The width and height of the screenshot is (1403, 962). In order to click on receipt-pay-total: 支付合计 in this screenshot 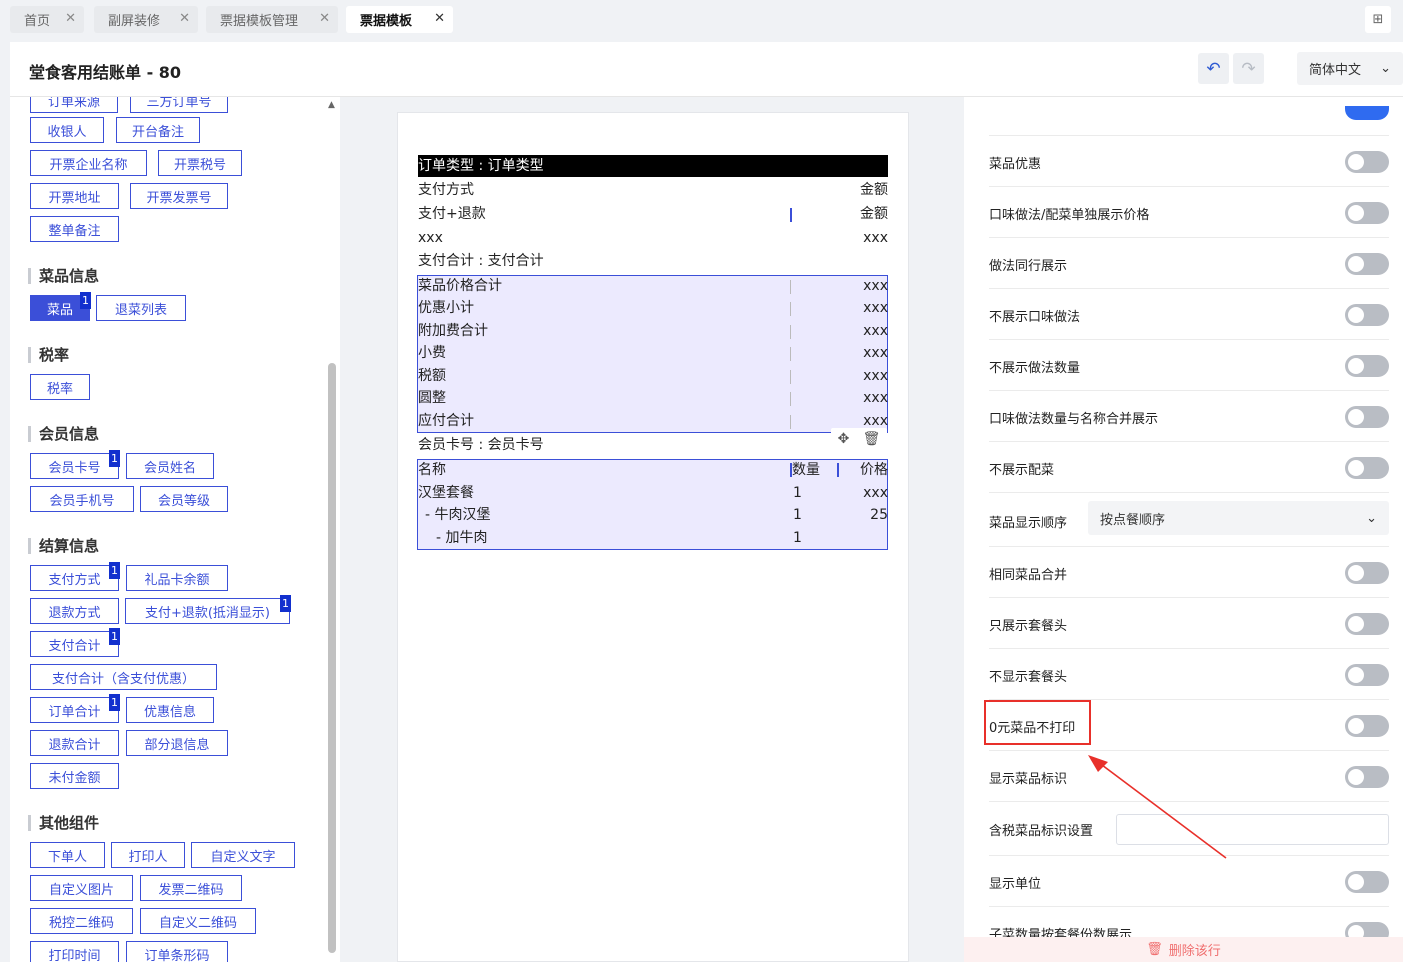, I will do `click(653, 261)`.